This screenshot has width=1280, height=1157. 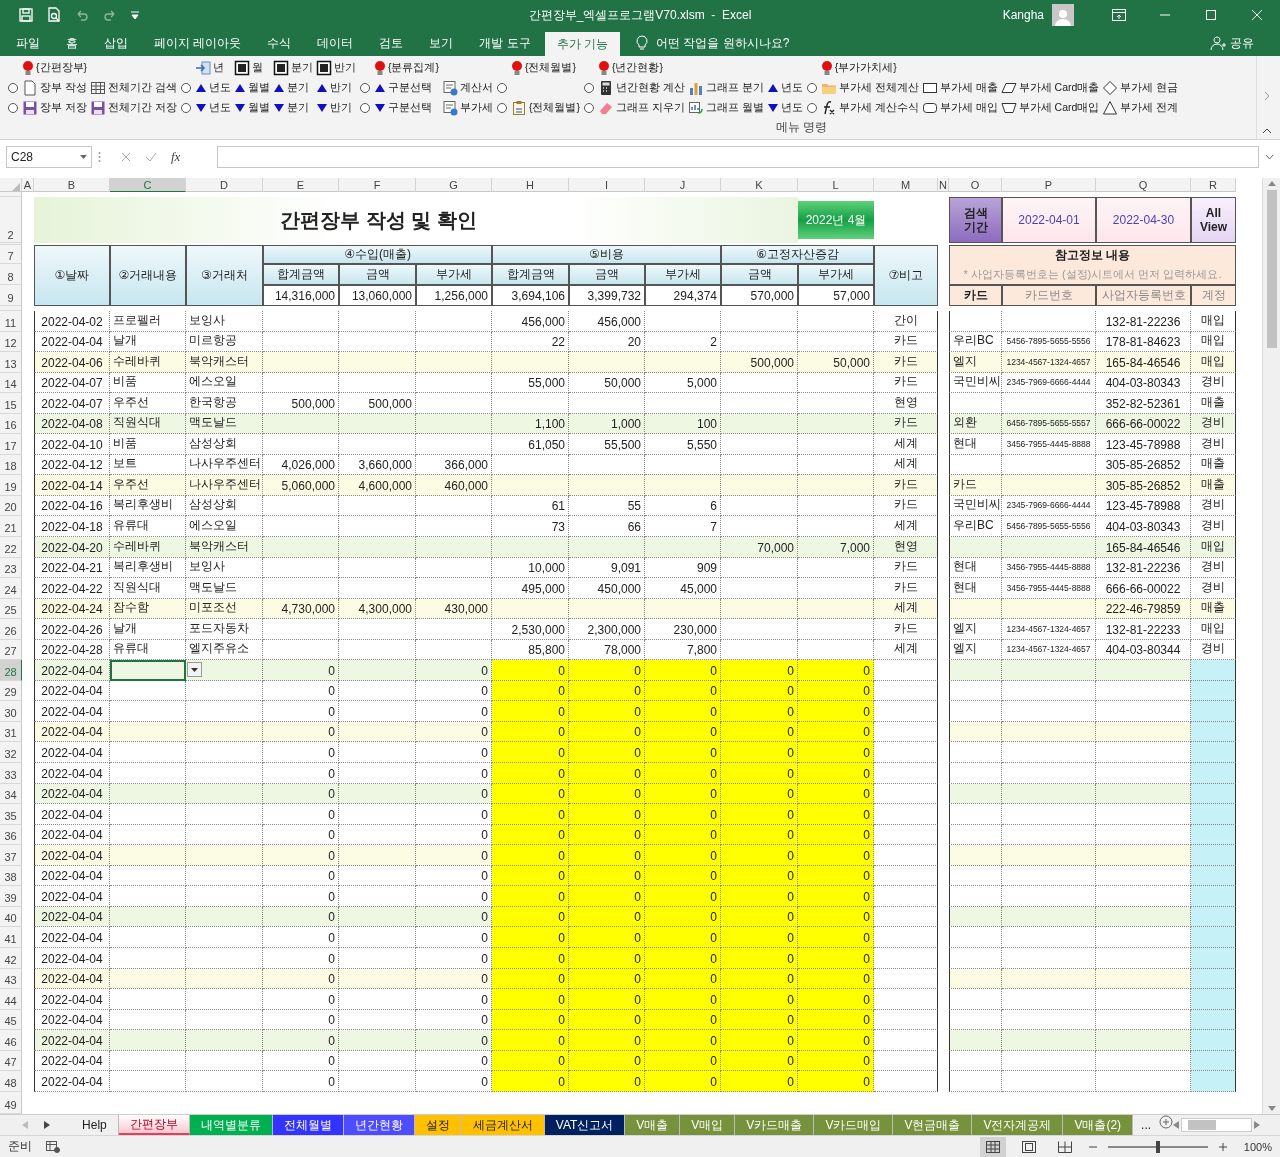 I want to click on scrollbar-thumb, so click(x=1271, y=269).